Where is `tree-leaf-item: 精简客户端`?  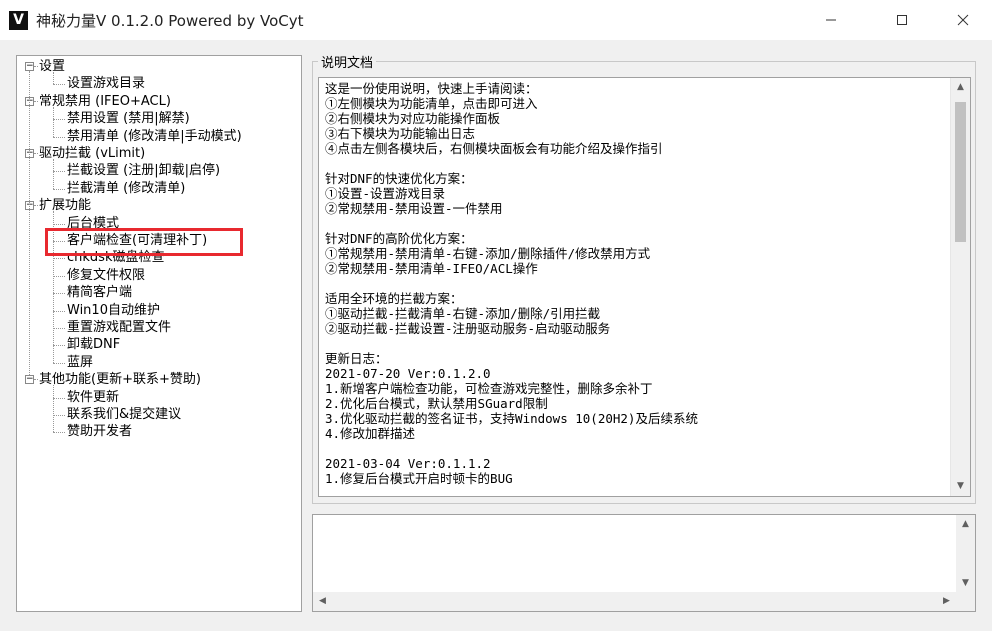
tree-leaf-item: 精简客户端 is located at coordinates (99, 292).